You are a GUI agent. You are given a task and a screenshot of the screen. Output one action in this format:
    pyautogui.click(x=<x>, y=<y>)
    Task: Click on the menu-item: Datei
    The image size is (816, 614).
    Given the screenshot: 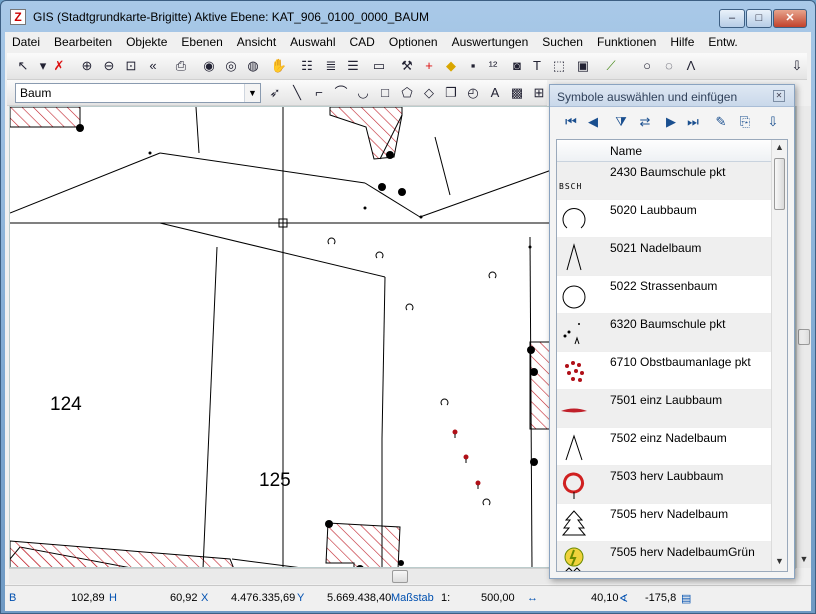 What is the action you would take?
    pyautogui.click(x=26, y=42)
    